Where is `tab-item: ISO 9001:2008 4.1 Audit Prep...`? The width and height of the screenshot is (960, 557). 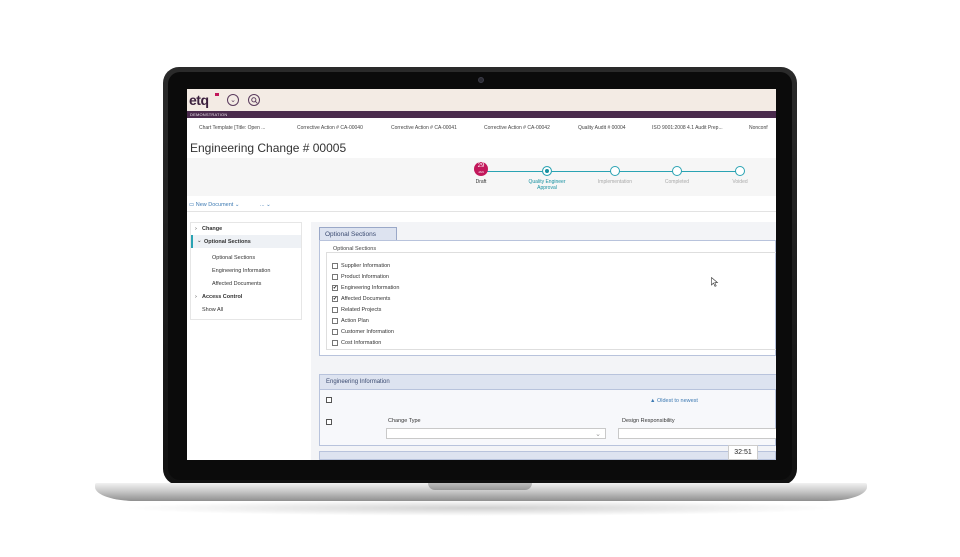 tab-item: ISO 9001:2008 4.1 Audit Prep... is located at coordinates (687, 128).